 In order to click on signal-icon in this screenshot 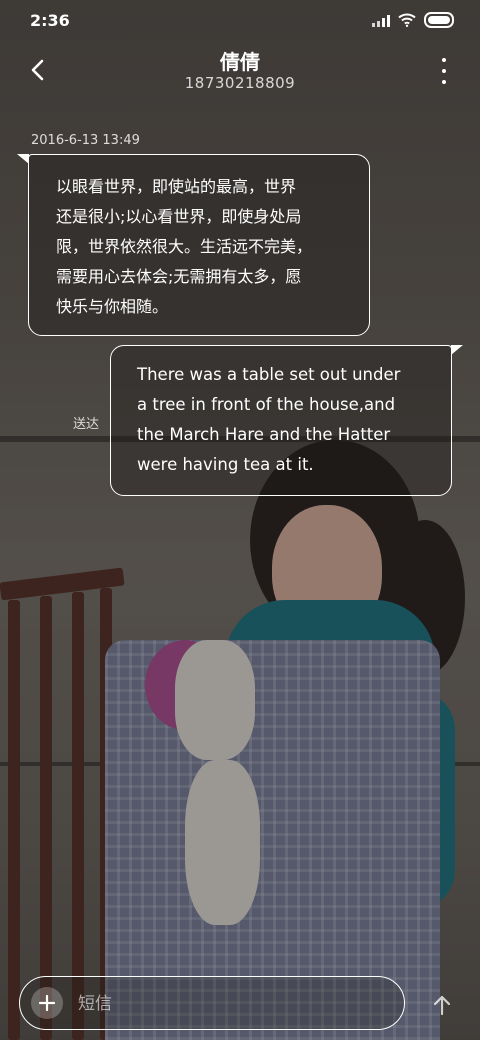, I will do `click(381, 20)`.